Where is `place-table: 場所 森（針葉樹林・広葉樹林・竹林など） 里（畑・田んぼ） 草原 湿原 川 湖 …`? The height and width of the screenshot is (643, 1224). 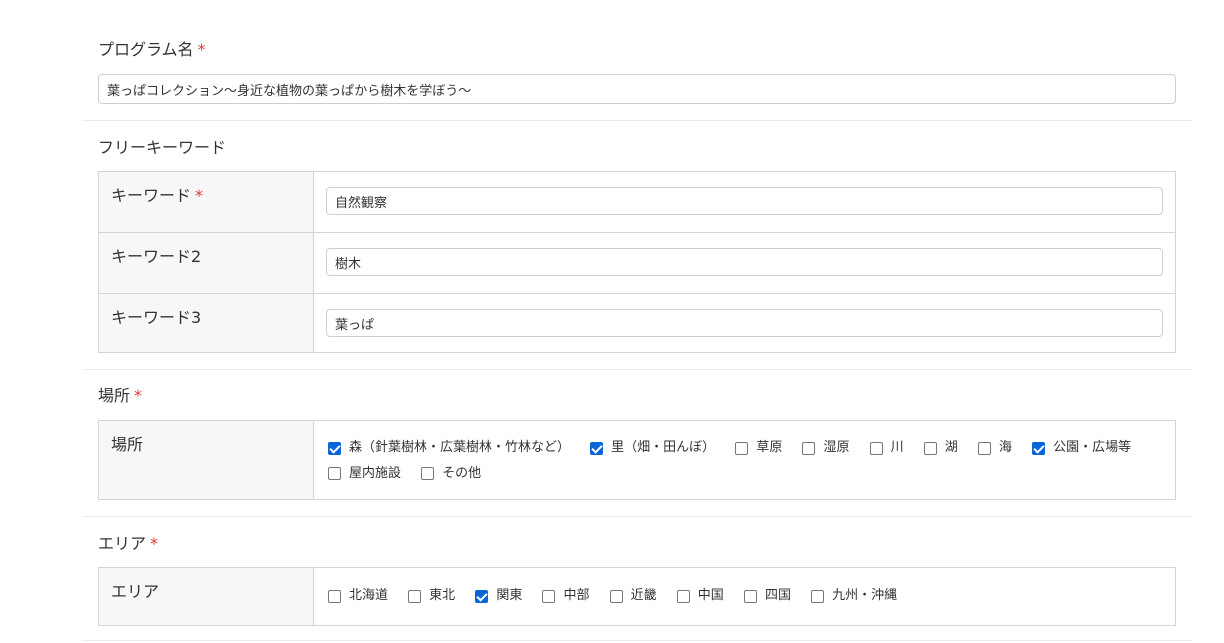
place-table: 場所 森（針葉樹林・広葉樹林・竹林など） 里（畑・田んぼ） 草原 湿原 川 湖 … is located at coordinates (637, 460).